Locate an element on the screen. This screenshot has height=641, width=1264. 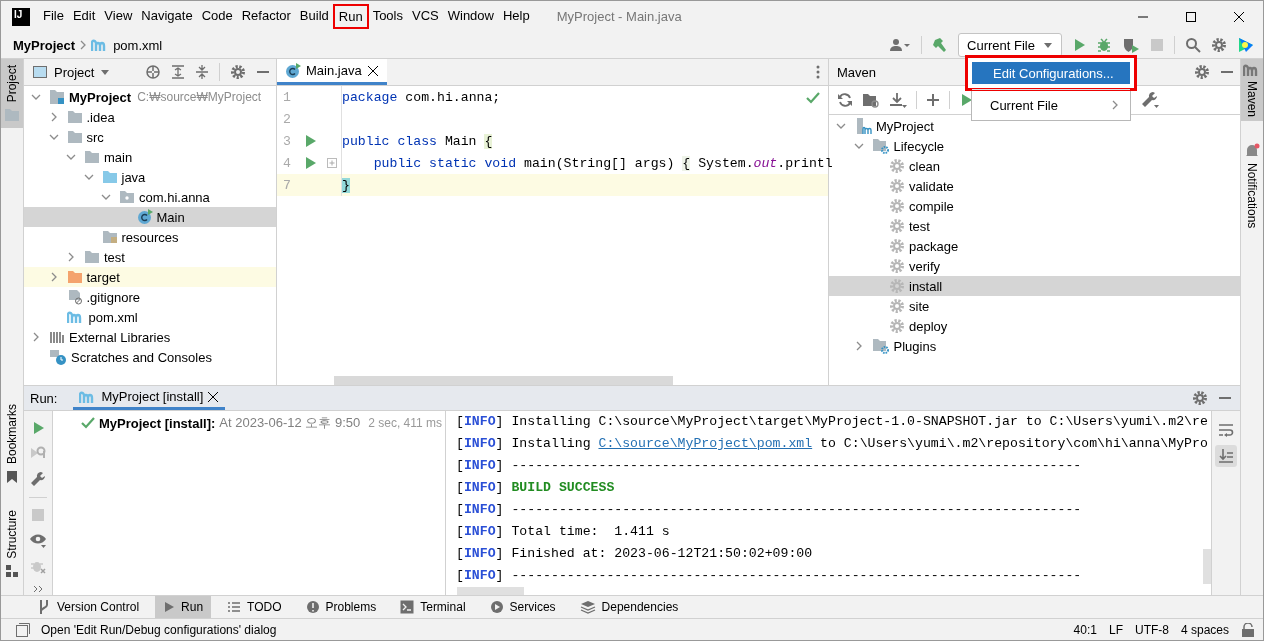
locate-icon is located at coordinates (153, 72).